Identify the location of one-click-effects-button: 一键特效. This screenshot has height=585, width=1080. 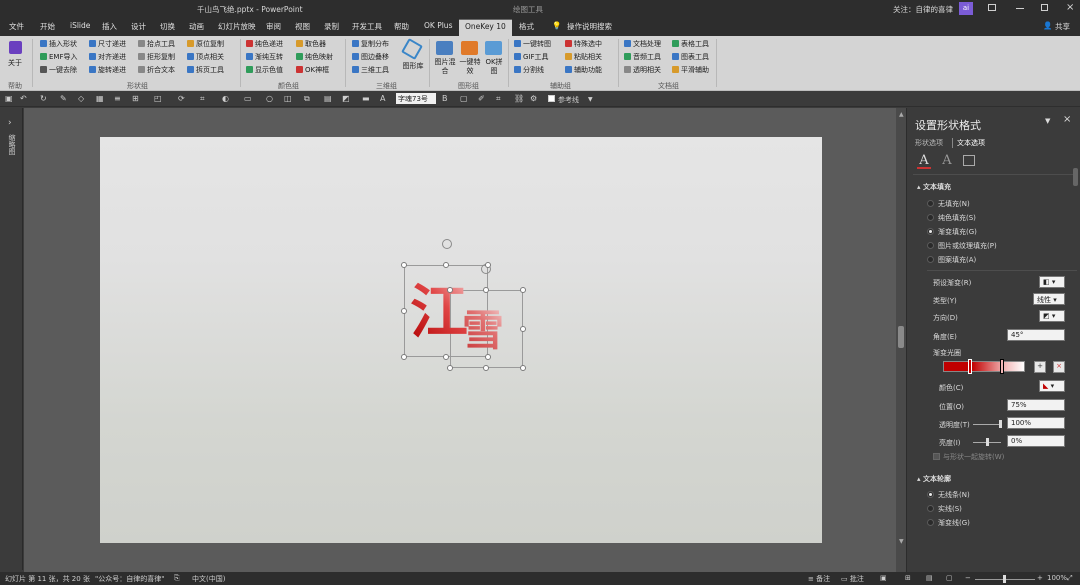
(470, 67).